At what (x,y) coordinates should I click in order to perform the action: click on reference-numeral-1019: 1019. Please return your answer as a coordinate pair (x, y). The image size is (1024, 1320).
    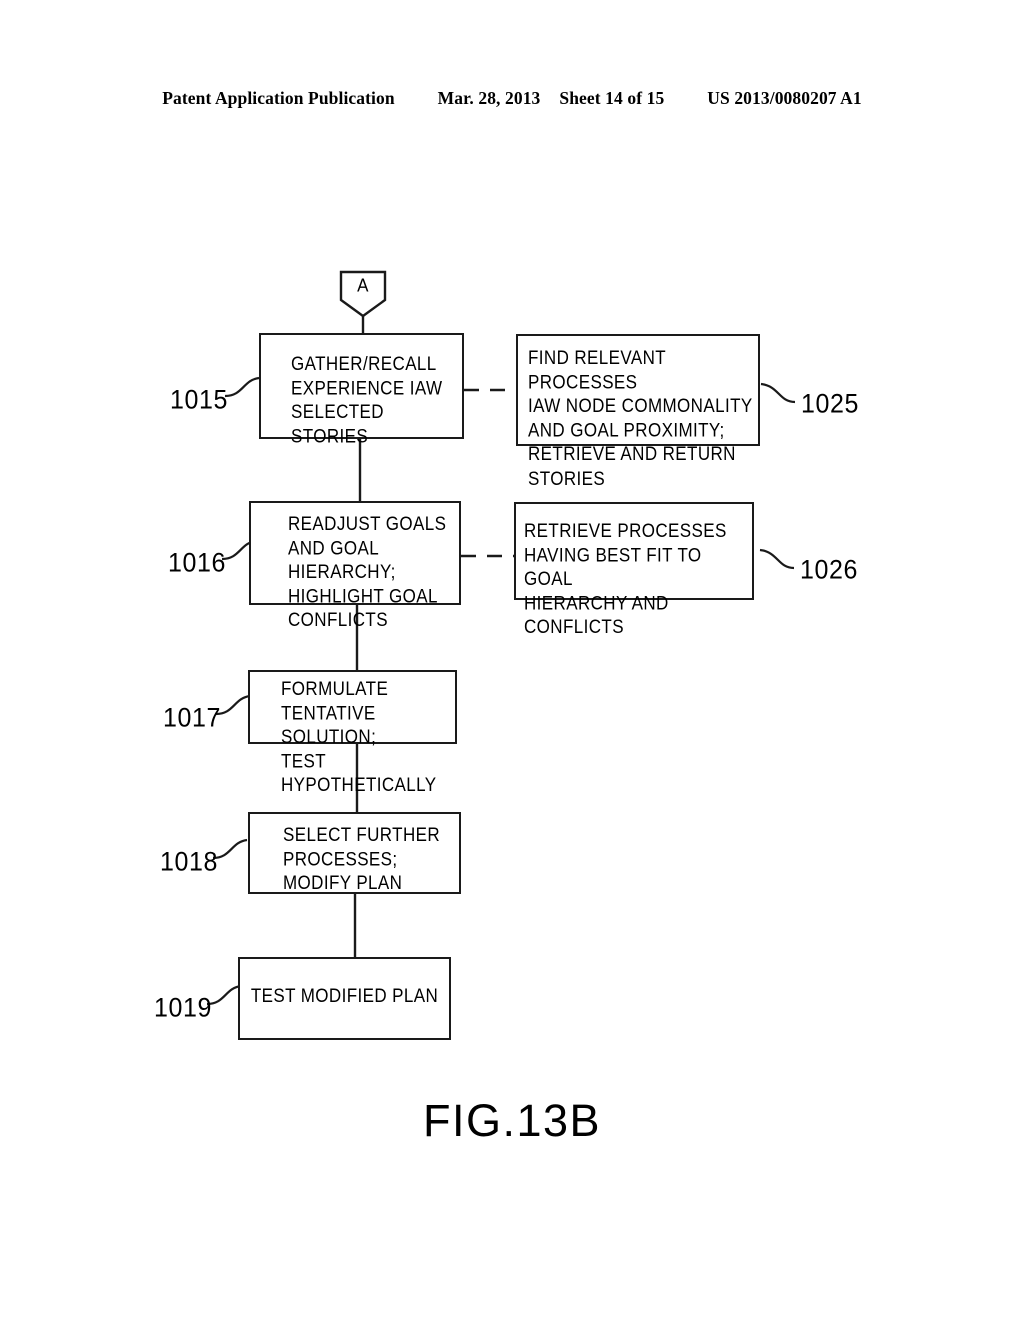
    Looking at the image, I should click on (183, 1008).